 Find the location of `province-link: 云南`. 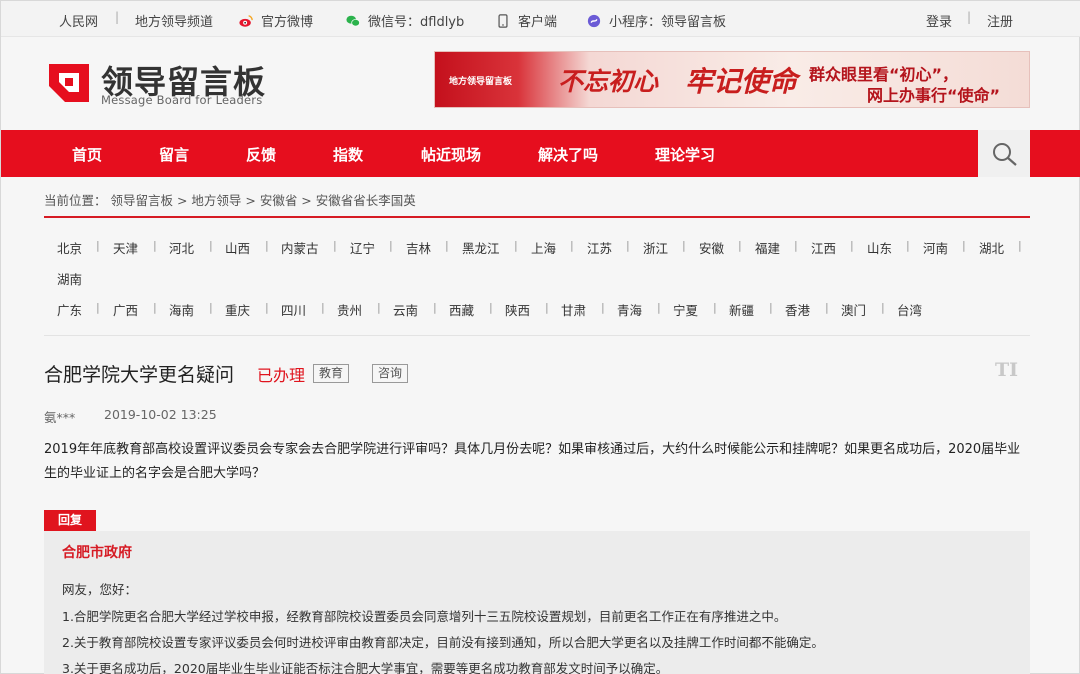

province-link: 云南 is located at coordinates (405, 309).